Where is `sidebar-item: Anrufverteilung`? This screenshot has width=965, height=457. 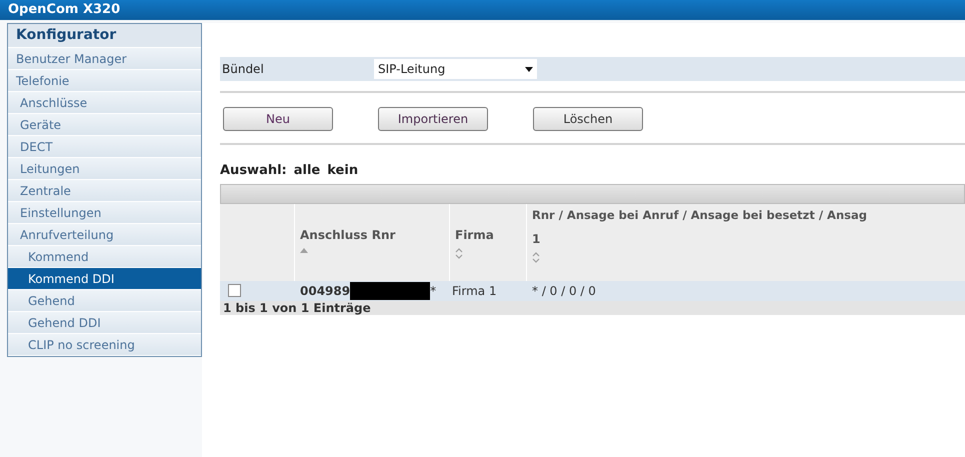
sidebar-item: Anrufverteilung is located at coordinates (104, 235).